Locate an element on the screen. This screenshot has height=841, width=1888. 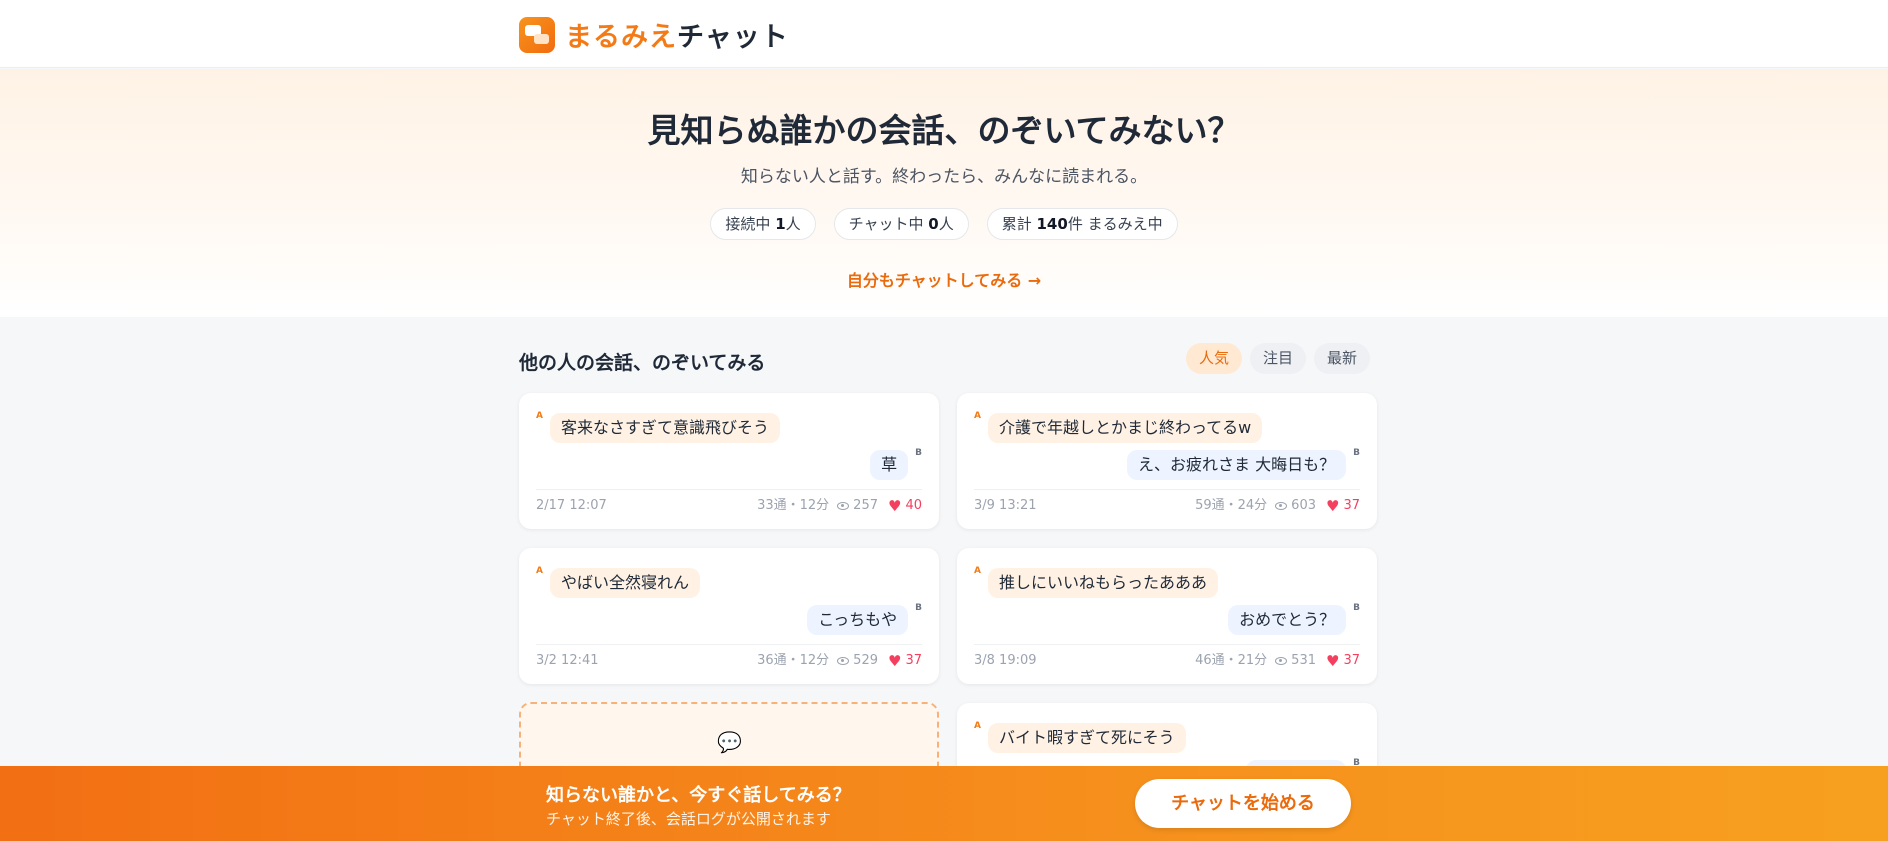
card-meta: 36通・12分 529 ♥ 37 is located at coordinates (839, 661).